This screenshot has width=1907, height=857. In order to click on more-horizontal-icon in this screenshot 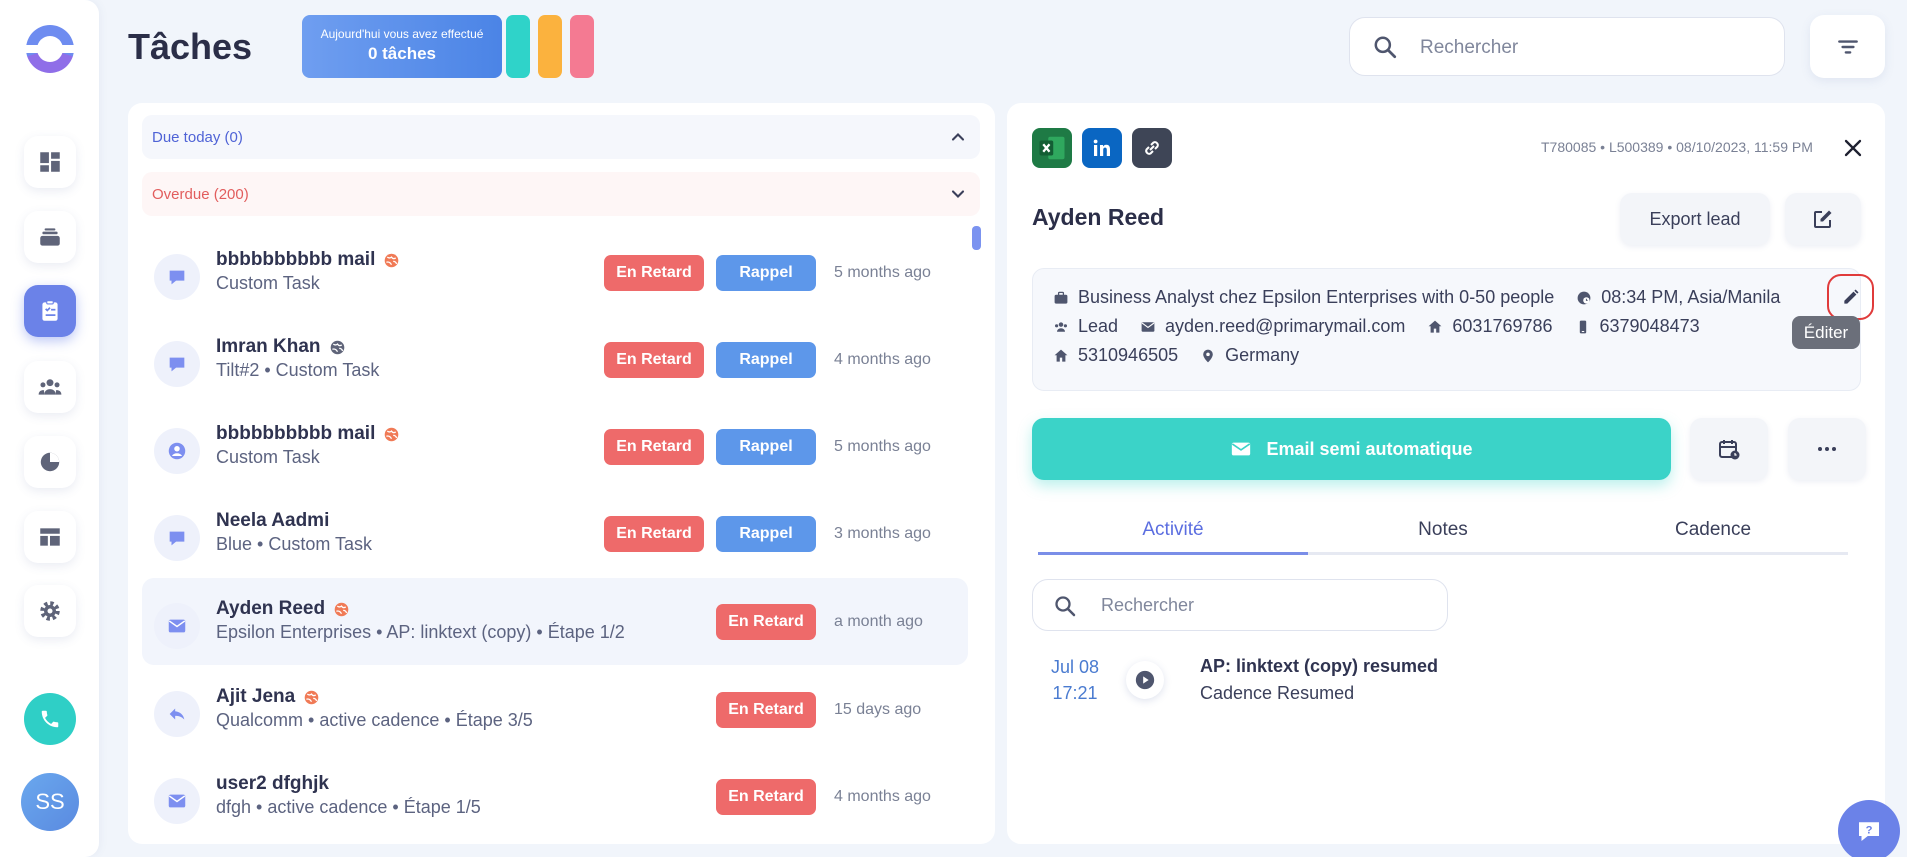, I will do `click(1827, 449)`.